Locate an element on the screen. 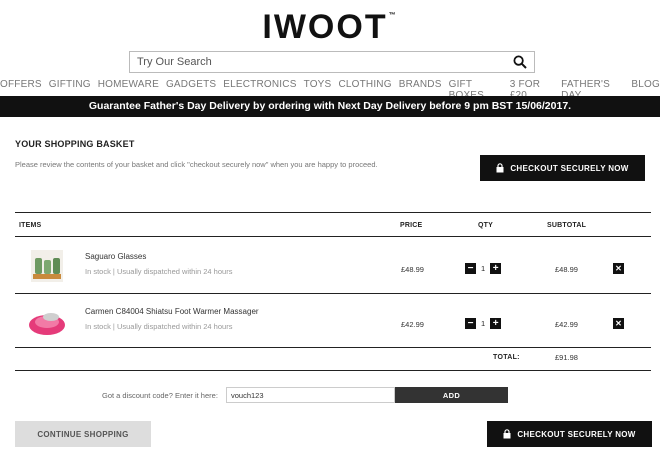 This screenshot has height=450, width=660. col-header-qty: QTY is located at coordinates (485, 225).